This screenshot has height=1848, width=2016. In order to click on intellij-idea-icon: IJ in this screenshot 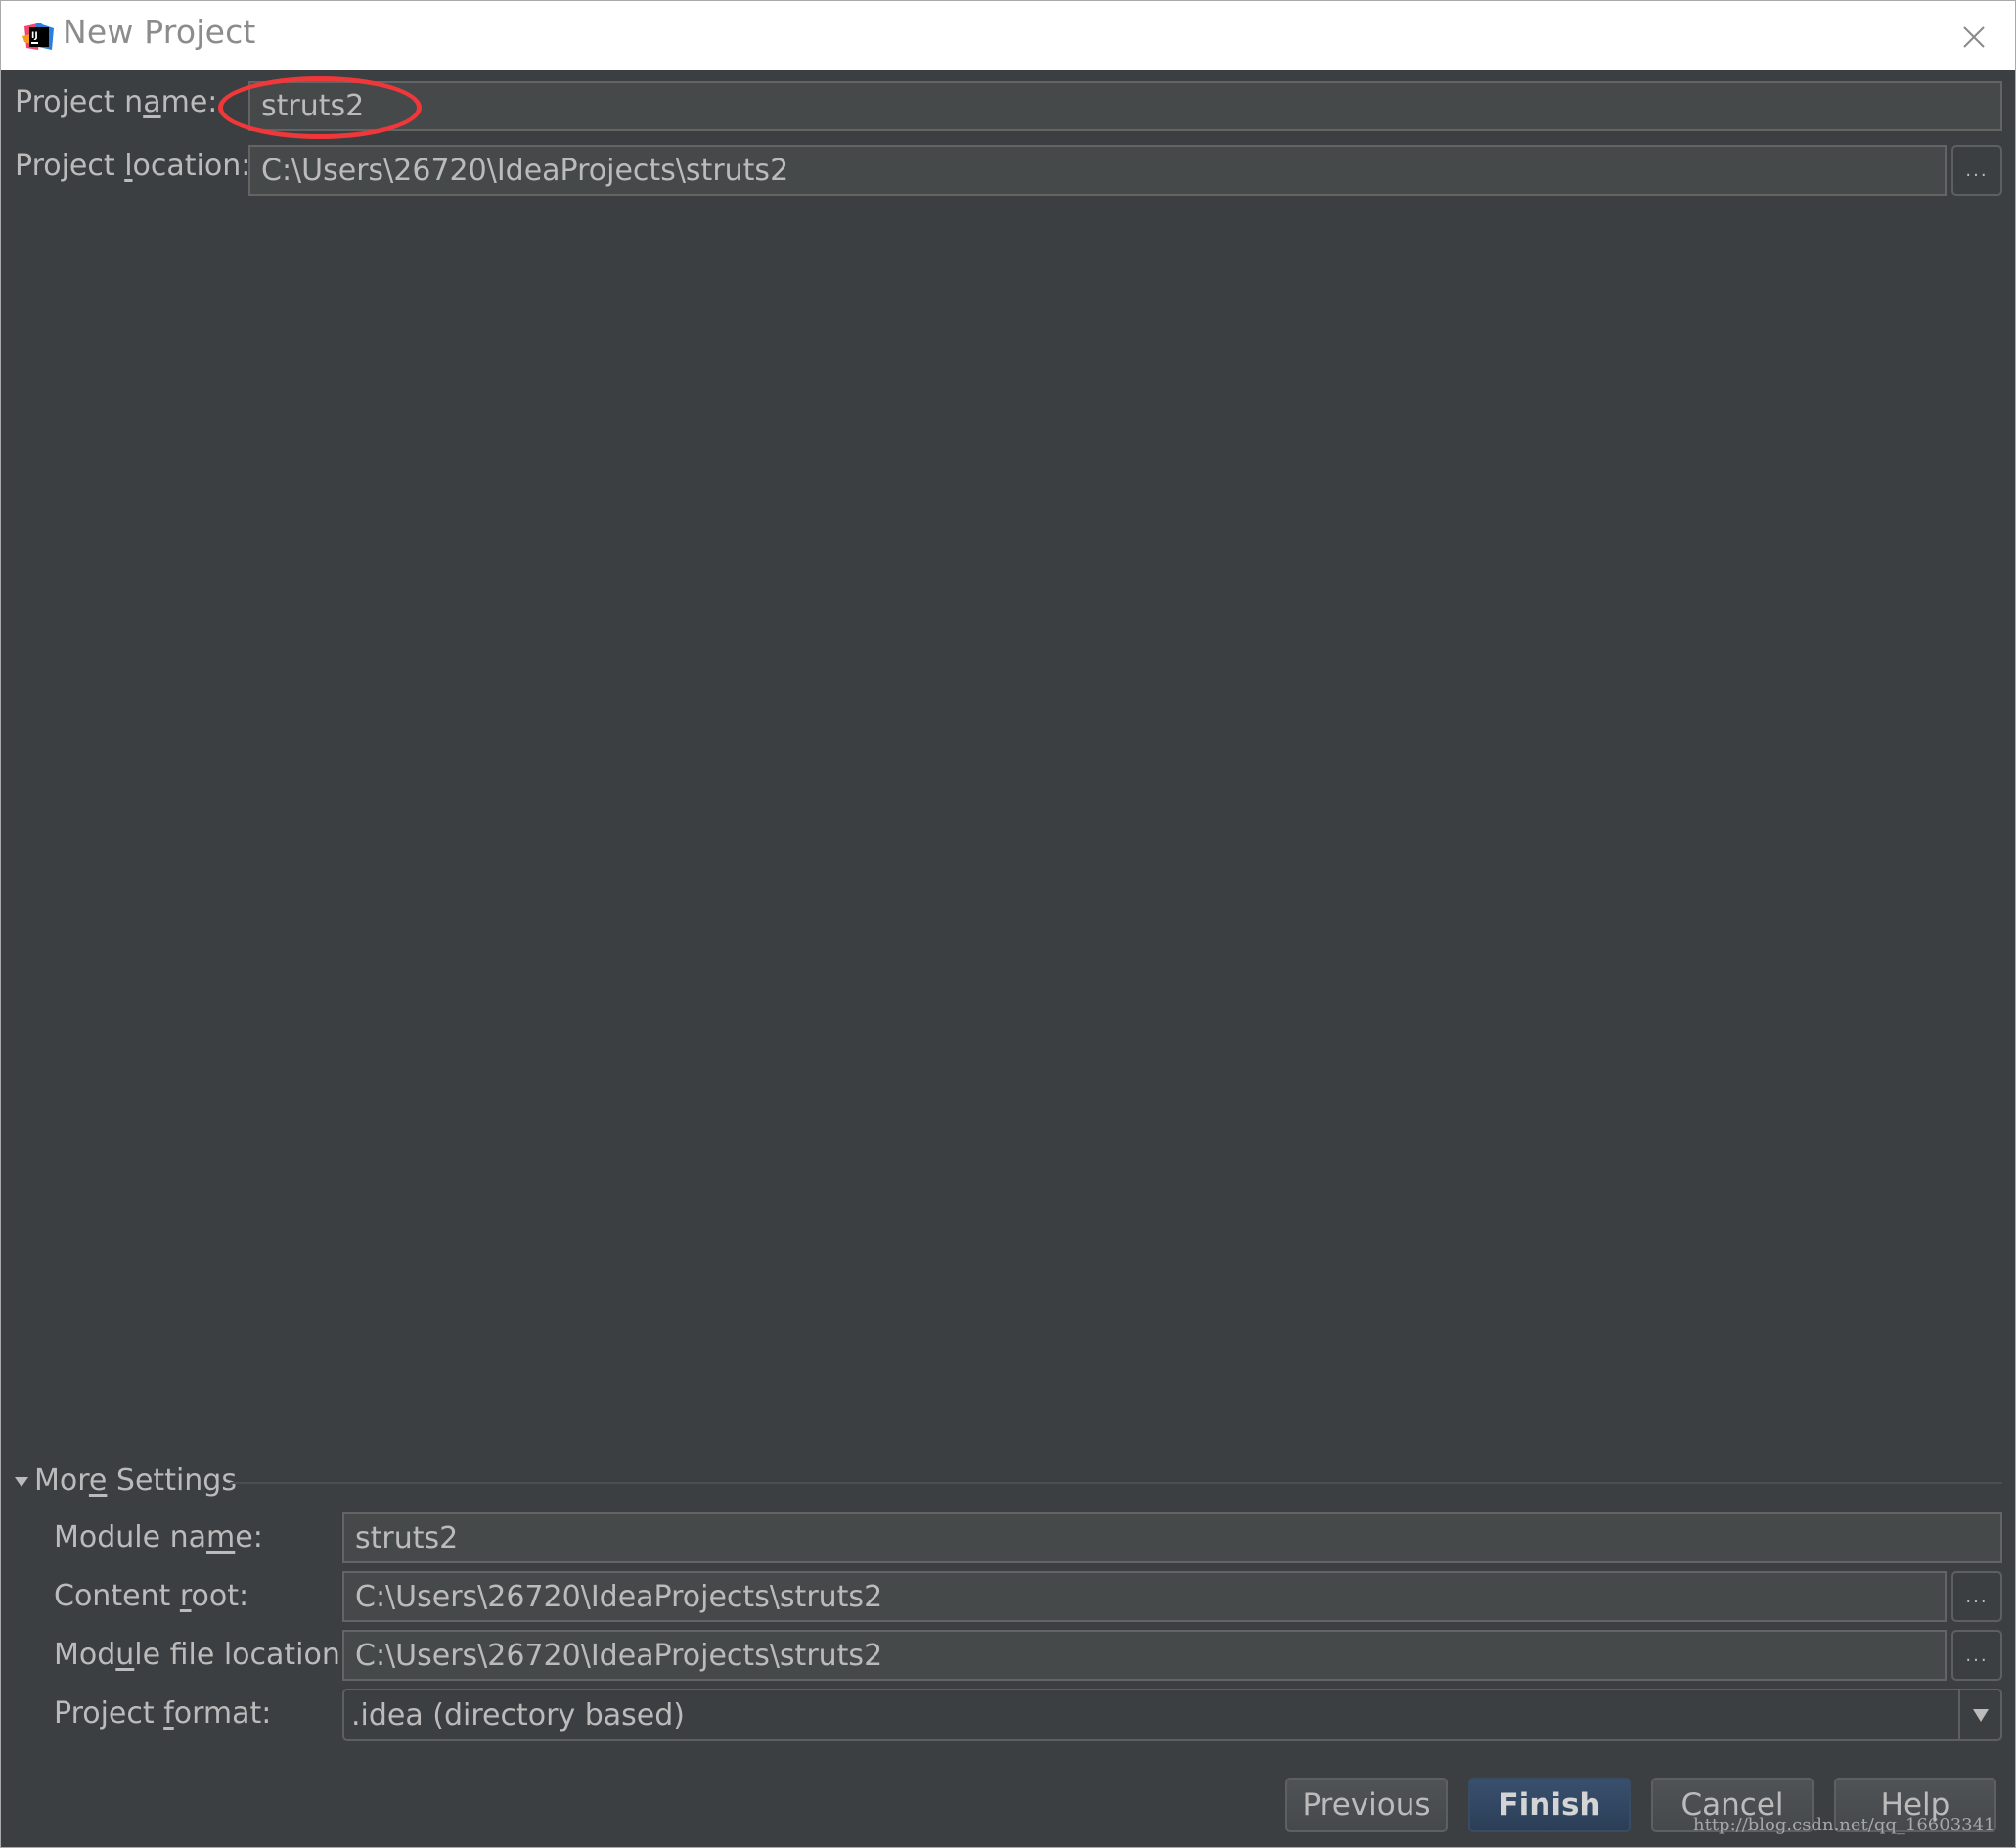, I will do `click(38, 36)`.